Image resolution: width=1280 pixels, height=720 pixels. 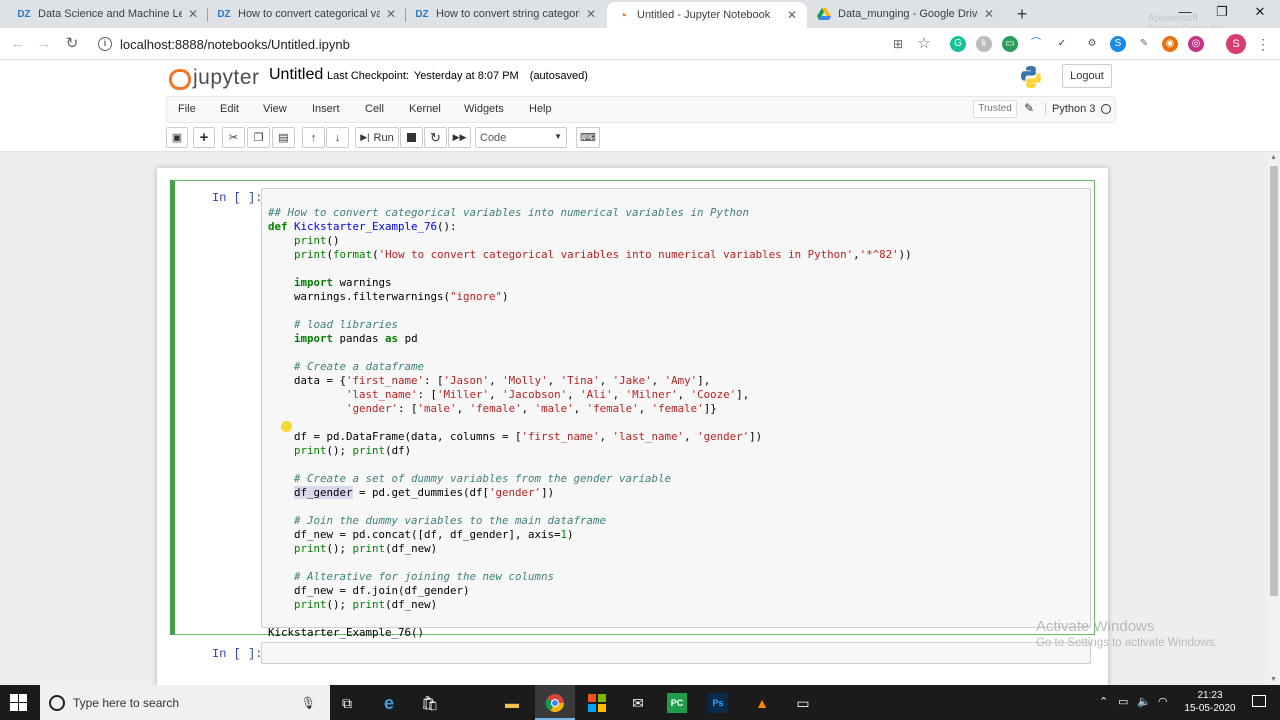 I want to click on translate-icon: ⊞, so click(x=898, y=44).